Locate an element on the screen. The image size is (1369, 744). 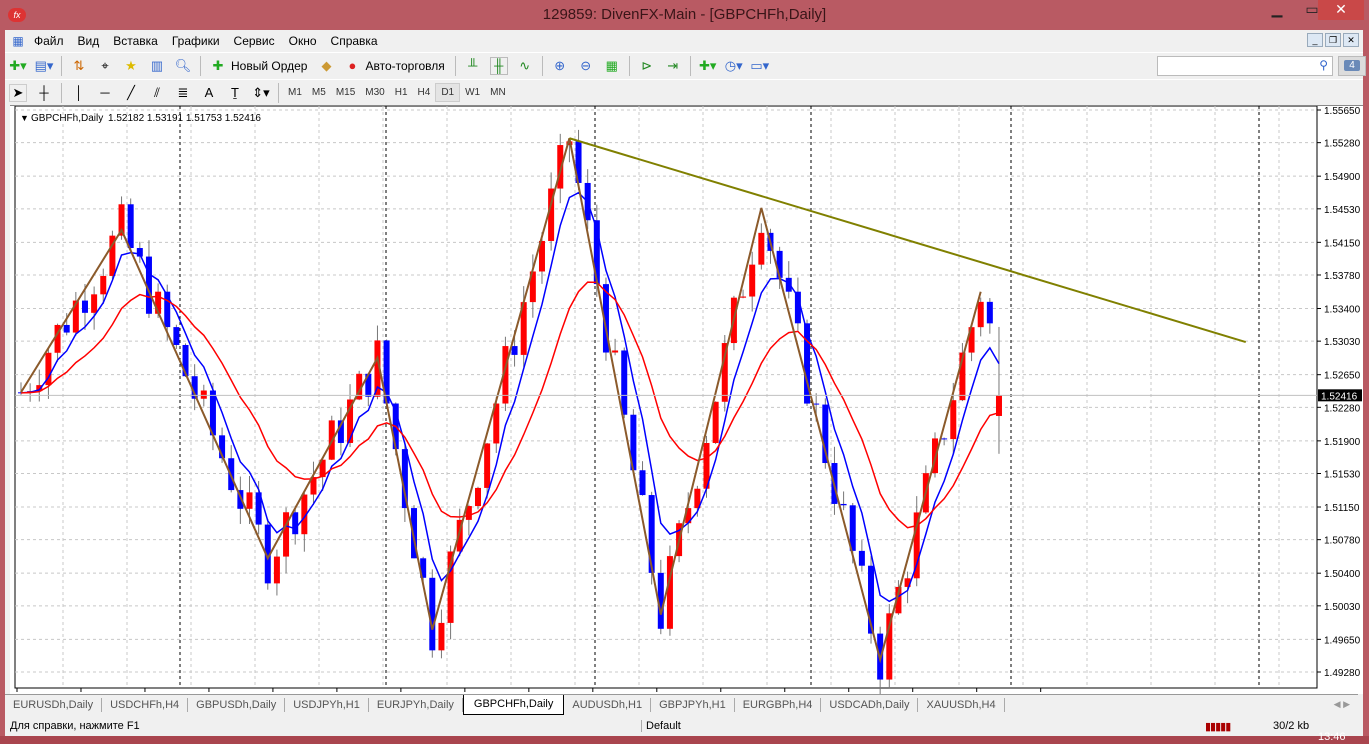
timeframe-mn: MN is located at coordinates (498, 92).